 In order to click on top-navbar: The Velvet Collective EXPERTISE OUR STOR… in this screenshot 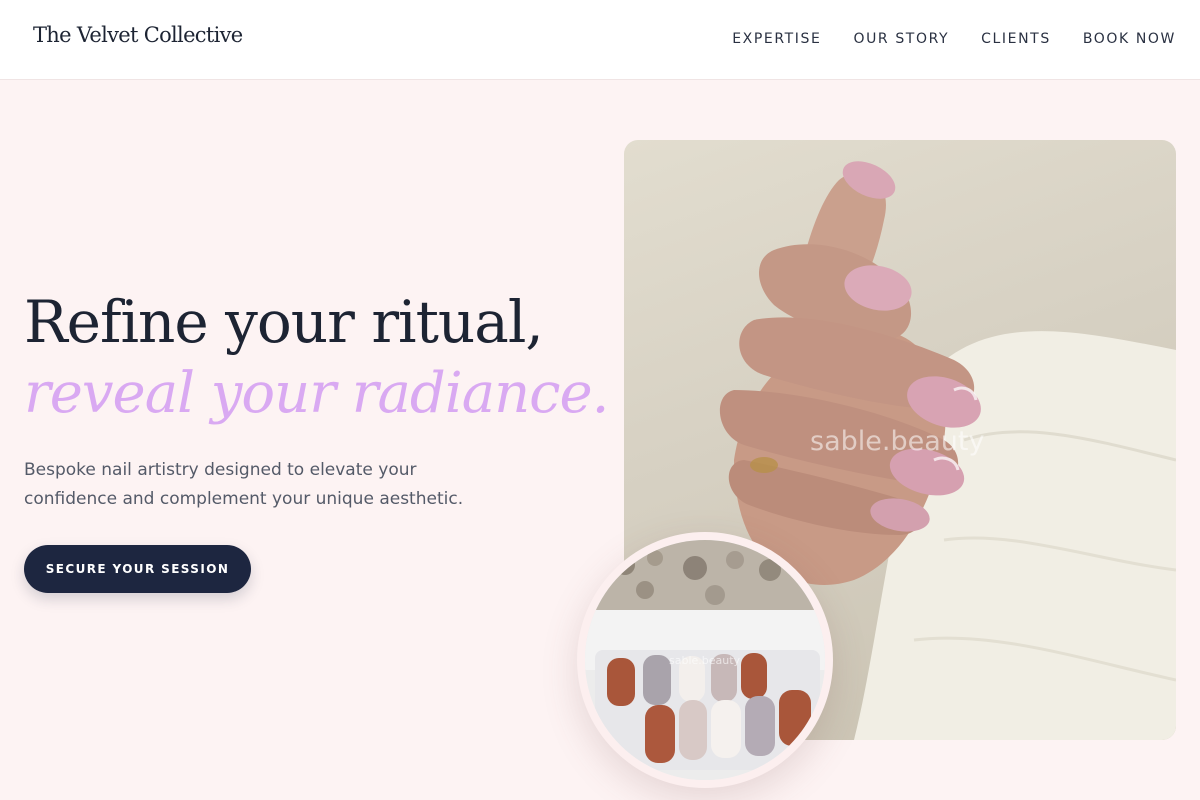, I will do `click(600, 40)`.